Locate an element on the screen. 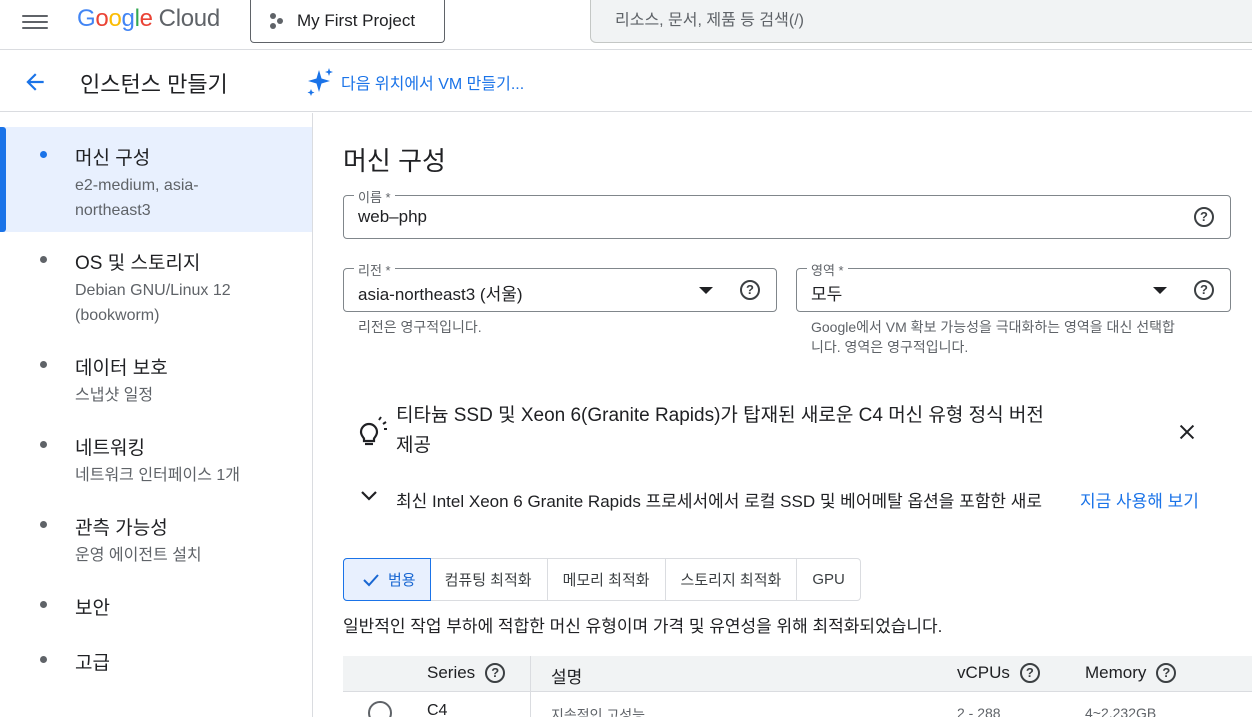 Image resolution: width=1252 pixels, height=717 pixels. column-header-description: 설명 is located at coordinates (566, 675).